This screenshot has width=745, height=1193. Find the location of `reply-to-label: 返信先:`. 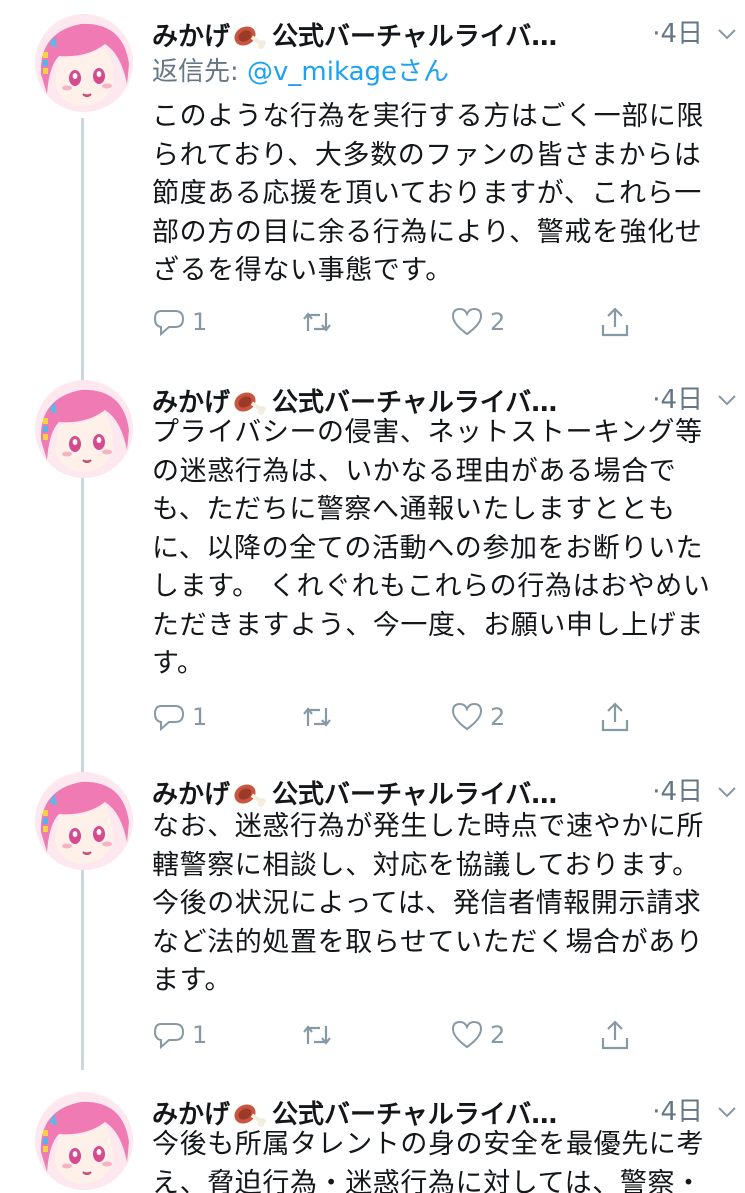

reply-to-label: 返信先: is located at coordinates (200, 72).